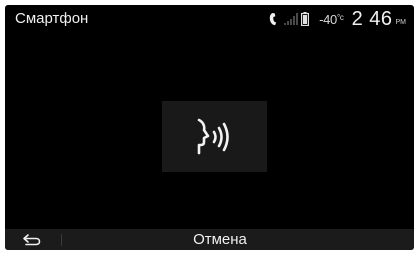  I want to click on signal-icon, so click(292, 19).